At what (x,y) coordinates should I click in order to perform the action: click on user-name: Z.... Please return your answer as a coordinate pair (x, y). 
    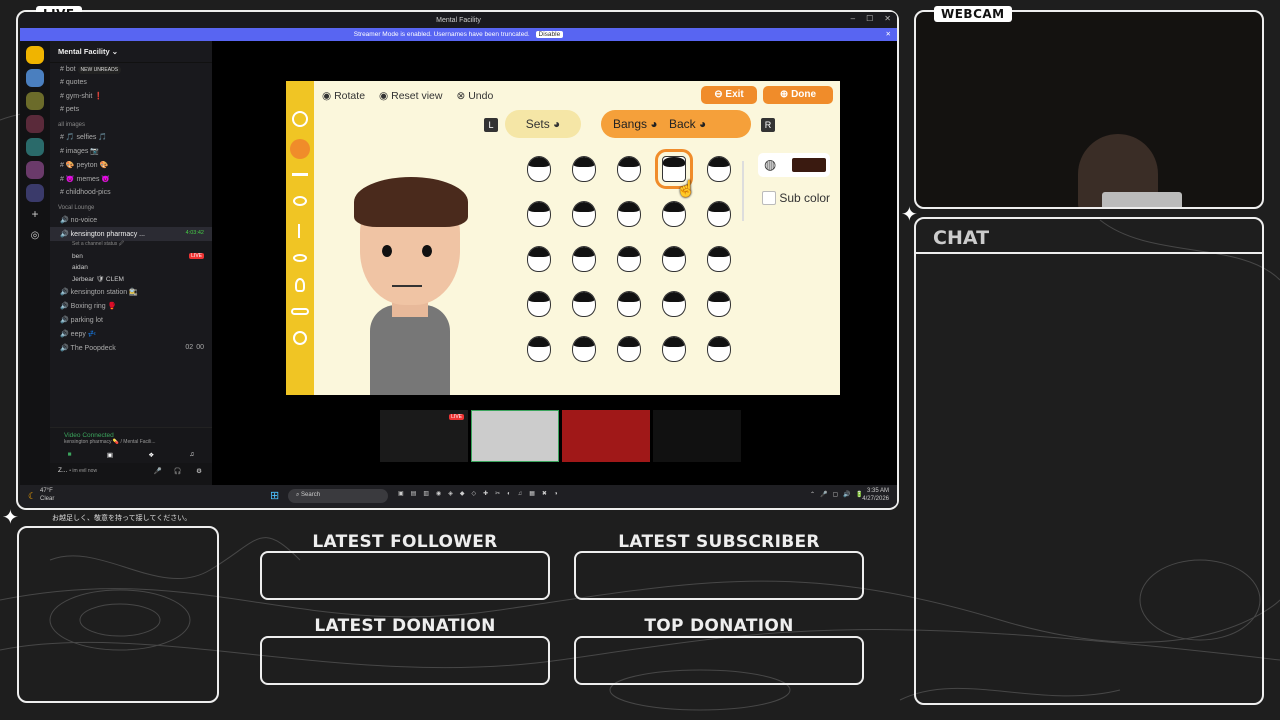
    Looking at the image, I should click on (62, 470).